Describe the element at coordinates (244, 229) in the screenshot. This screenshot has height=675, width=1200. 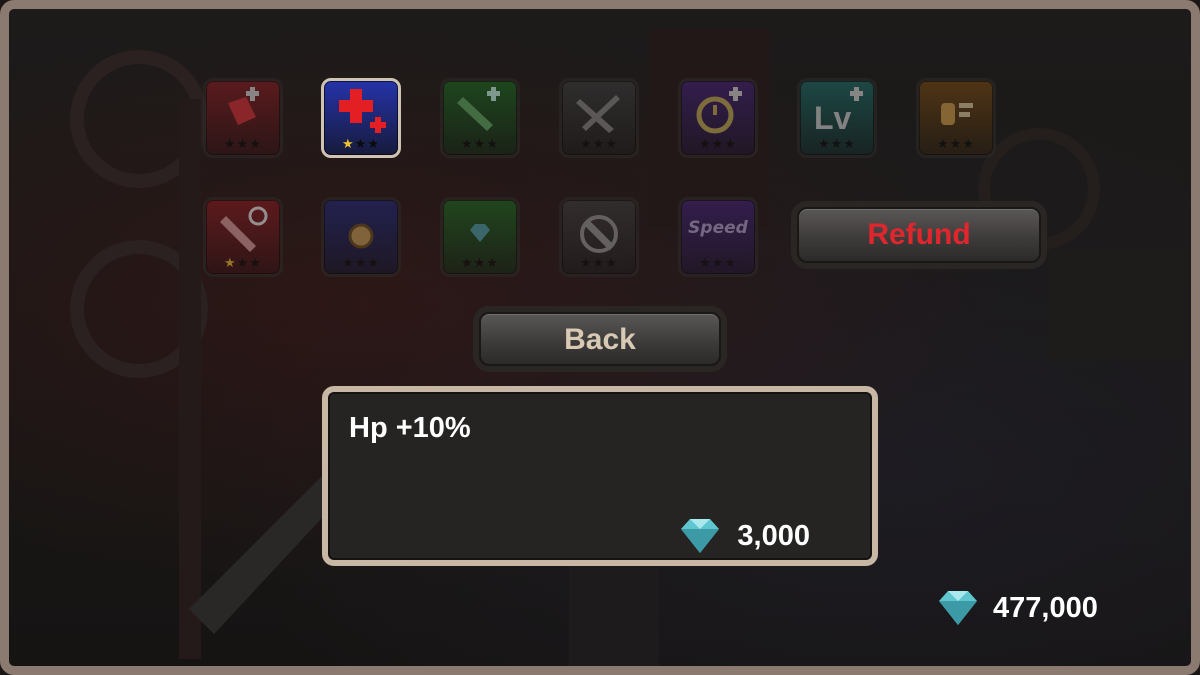
I see `sword-clock-icon` at that location.